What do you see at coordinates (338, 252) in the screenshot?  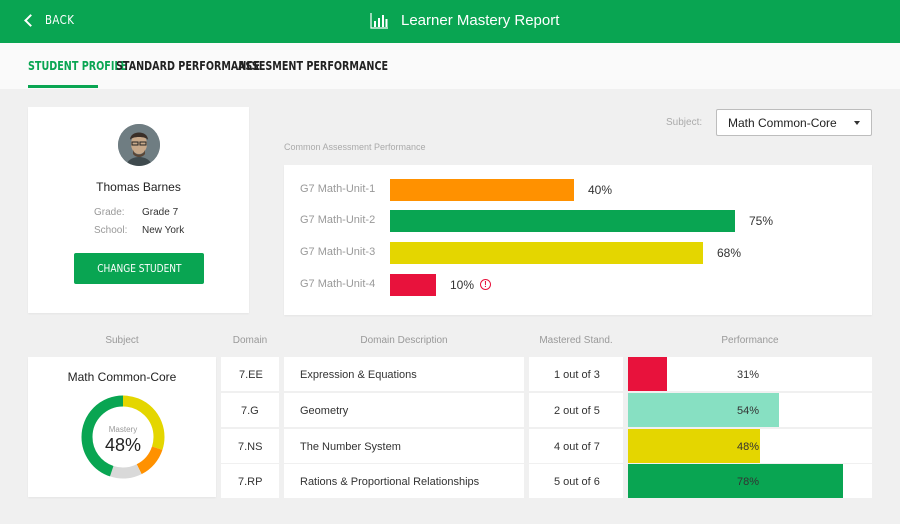 I see `assessment-label: G7 Math-Unit-3` at bounding box center [338, 252].